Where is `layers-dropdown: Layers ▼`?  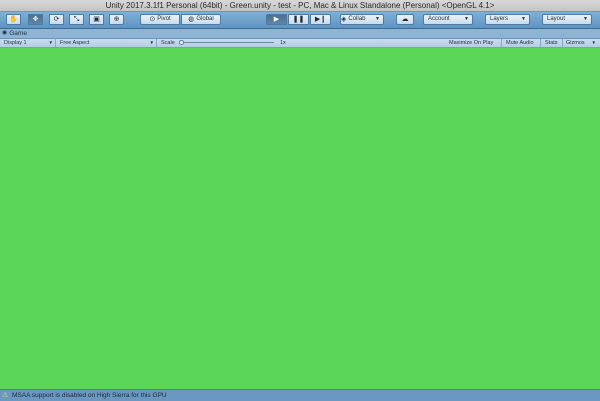 layers-dropdown: Layers ▼ is located at coordinates (507, 19).